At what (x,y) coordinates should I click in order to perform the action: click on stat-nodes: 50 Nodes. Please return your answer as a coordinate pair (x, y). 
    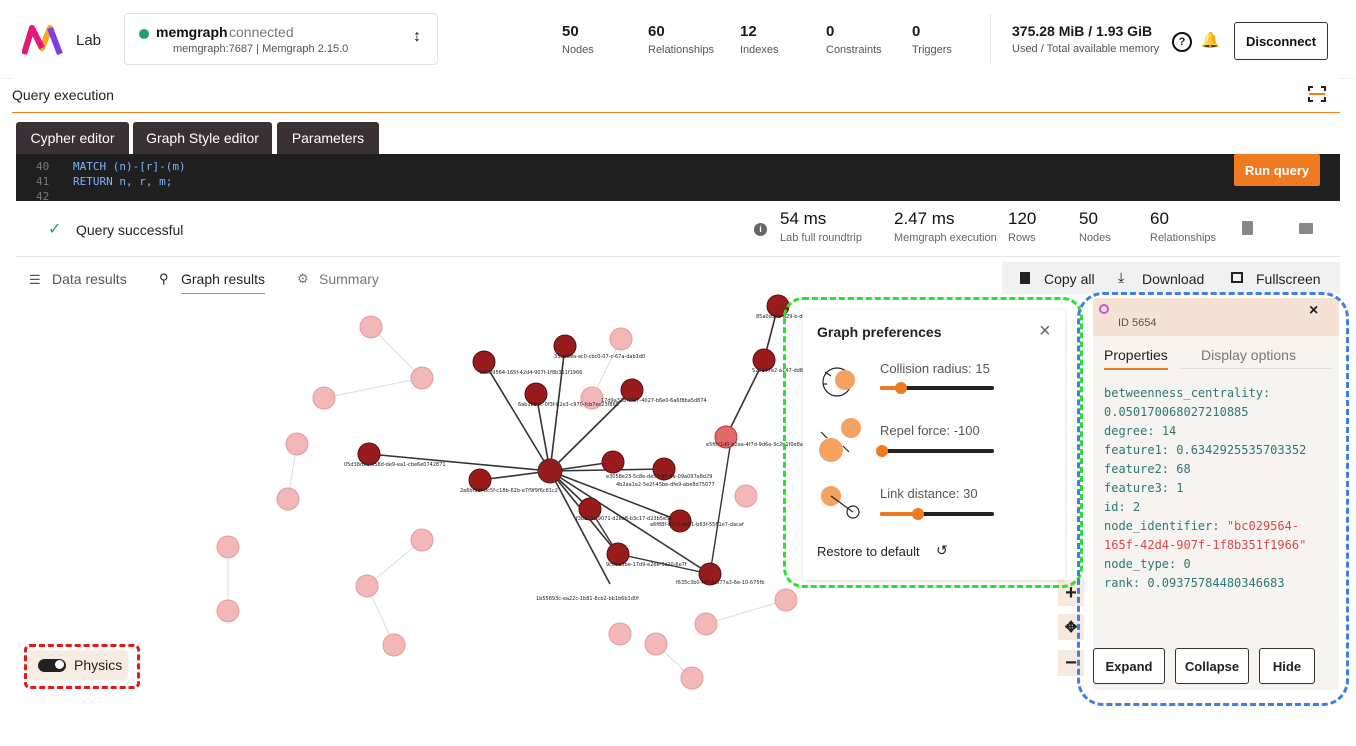
    Looking at the image, I should click on (578, 39).